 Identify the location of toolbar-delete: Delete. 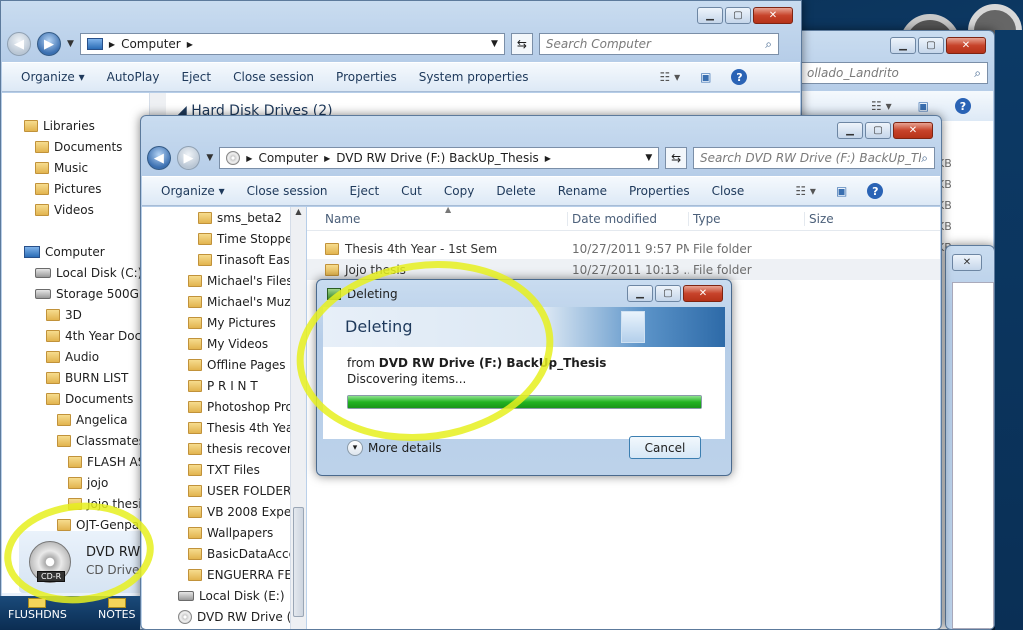
(515, 191).